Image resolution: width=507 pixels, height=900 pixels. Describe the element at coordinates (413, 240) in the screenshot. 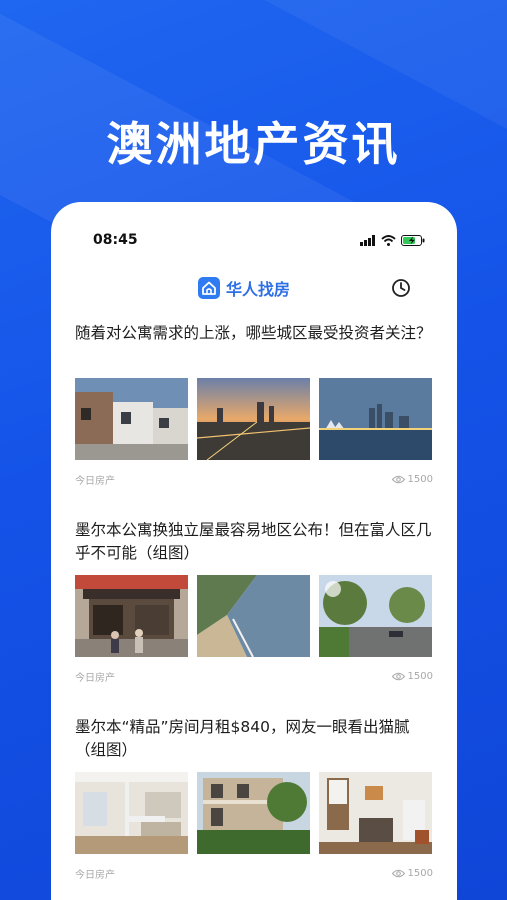

I see `battery-charging-icon` at that location.